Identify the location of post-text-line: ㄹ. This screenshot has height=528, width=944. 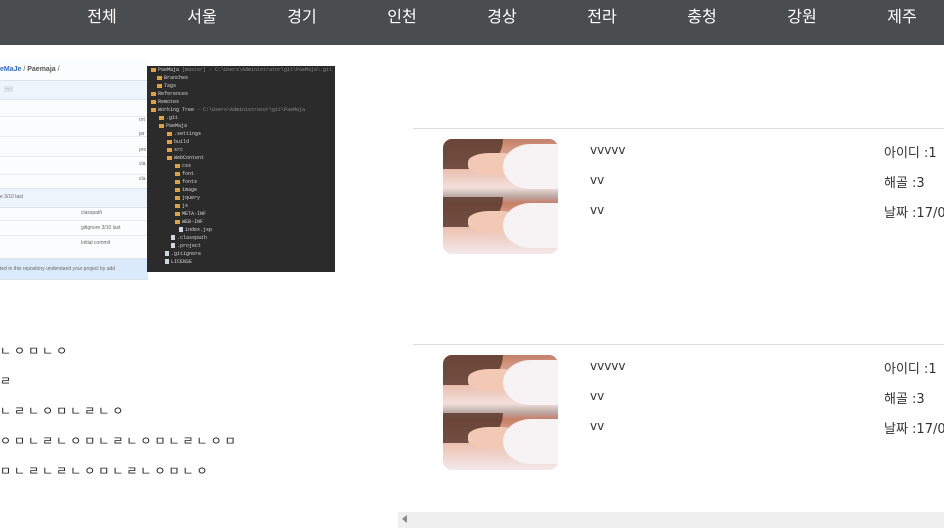
(7, 381).